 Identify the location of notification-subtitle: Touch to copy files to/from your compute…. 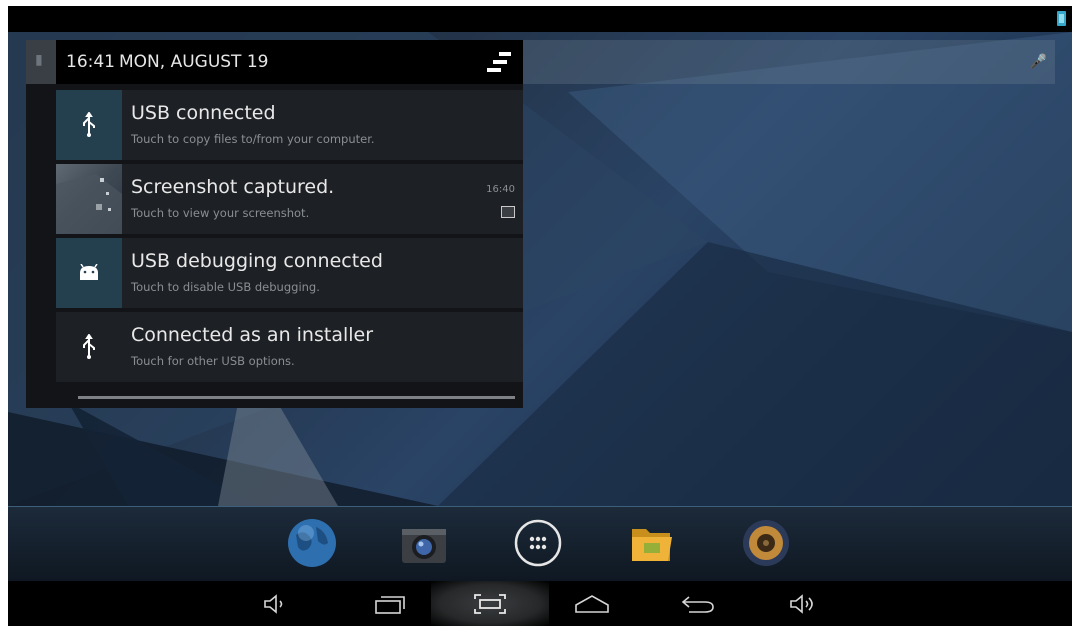
(253, 139).